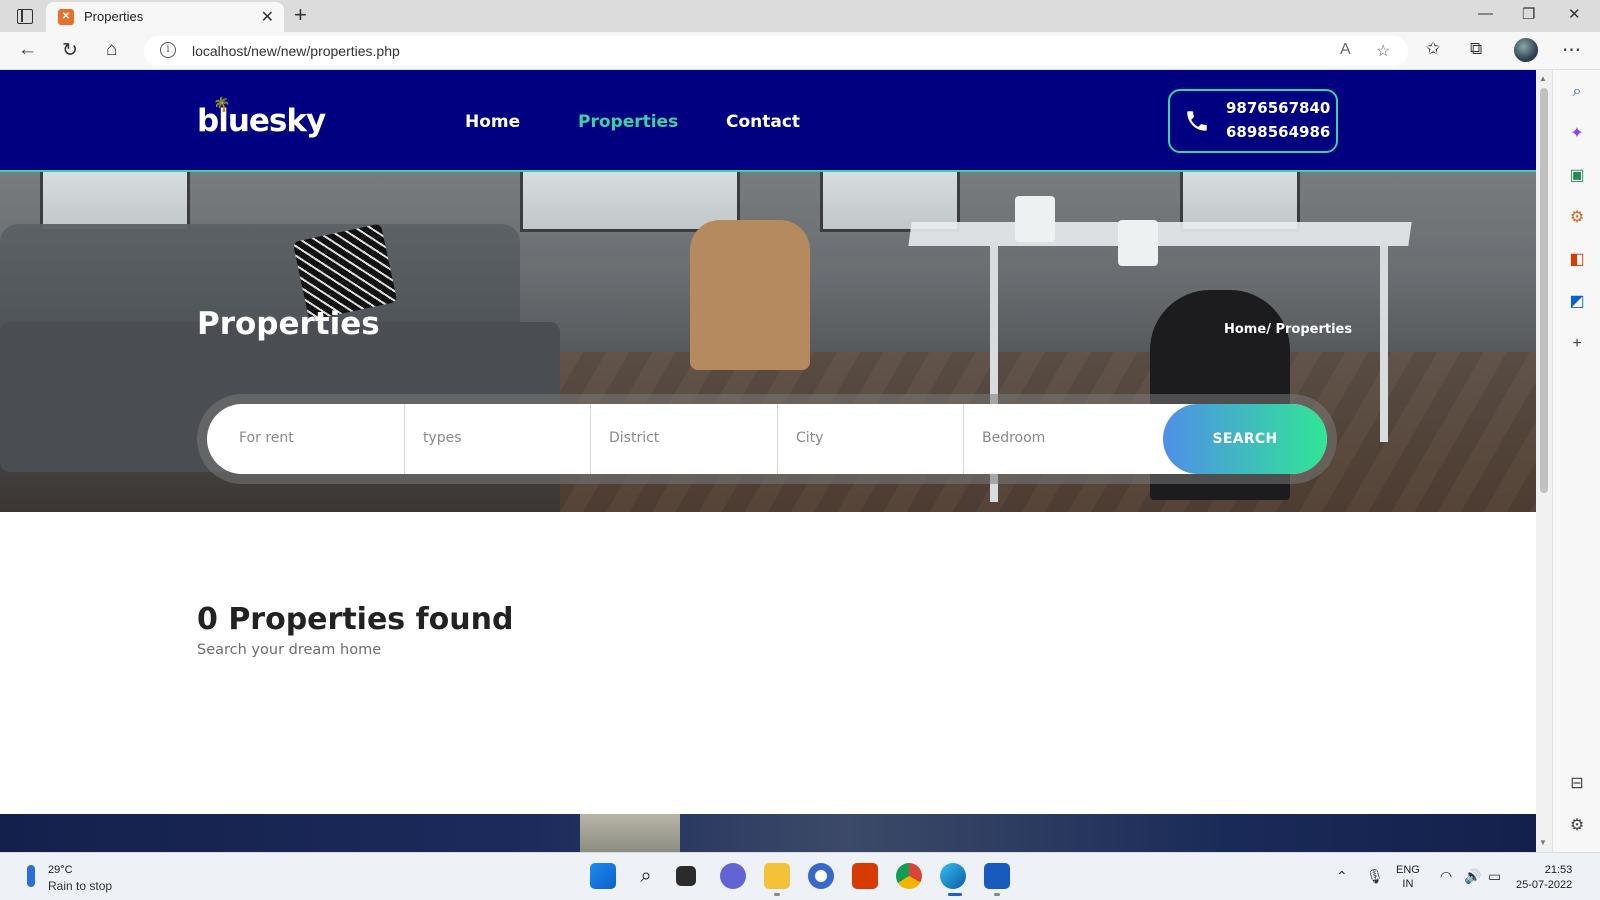  What do you see at coordinates (1063, 439) in the screenshot?
I see `search-field-bedroom: Bedroom` at bounding box center [1063, 439].